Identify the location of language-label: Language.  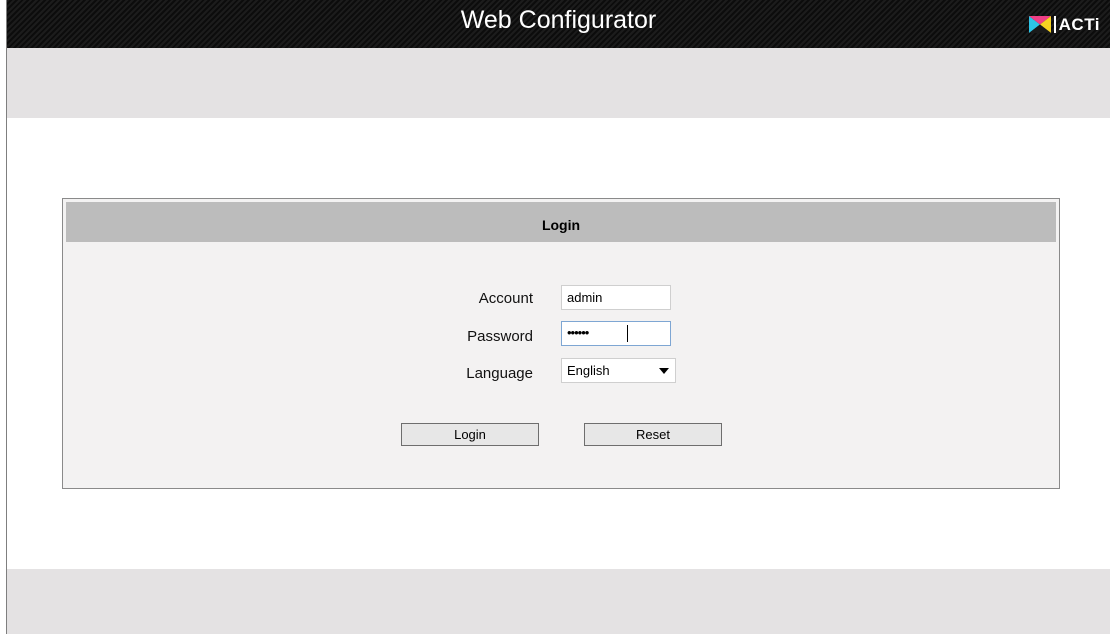
(499, 373).